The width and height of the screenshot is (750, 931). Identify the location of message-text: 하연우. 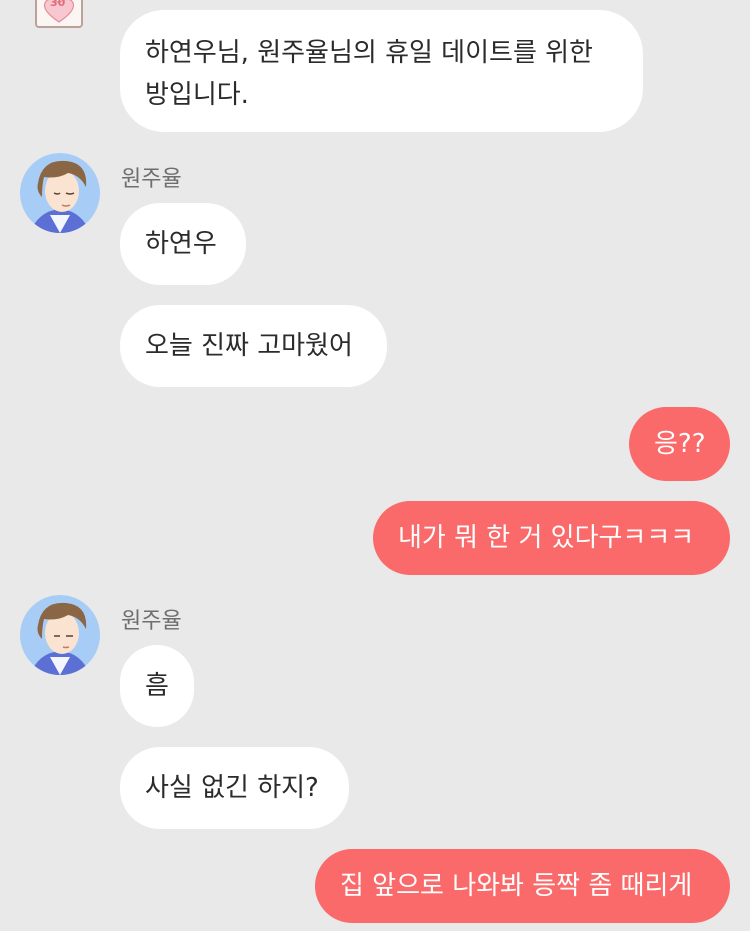
(181, 243).